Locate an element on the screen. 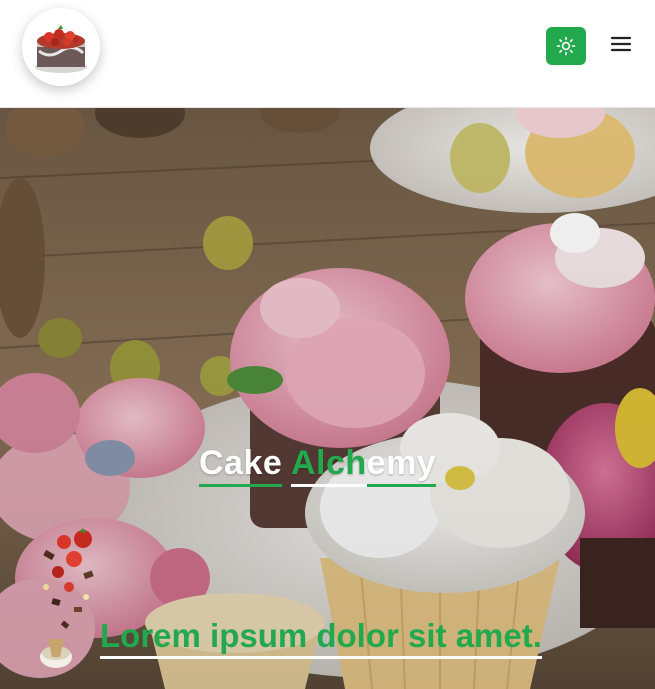 This screenshot has width=655, height=689. sun-icon is located at coordinates (566, 46).